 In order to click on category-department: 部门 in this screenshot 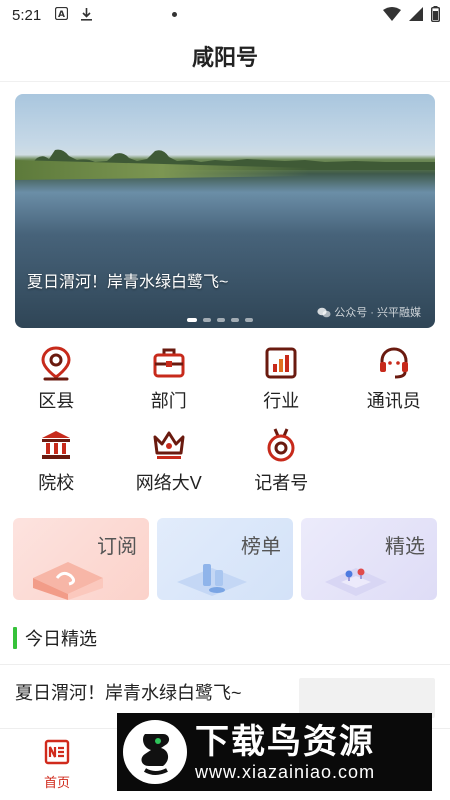, I will do `click(169, 379)`.